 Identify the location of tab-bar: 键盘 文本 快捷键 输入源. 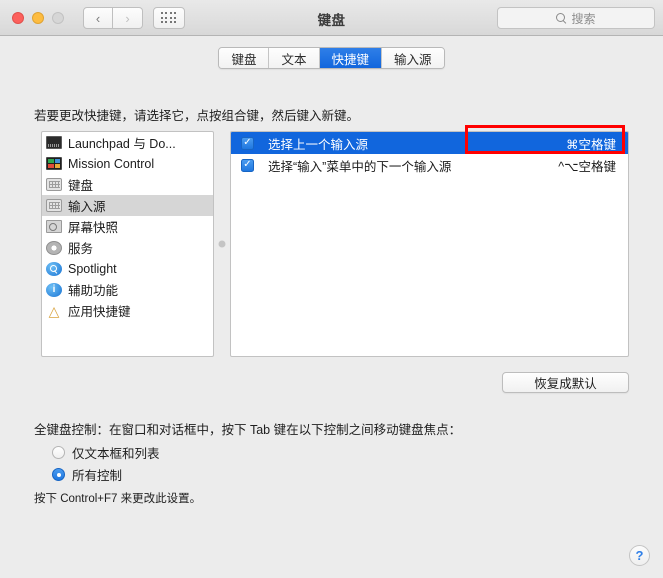
(331, 58).